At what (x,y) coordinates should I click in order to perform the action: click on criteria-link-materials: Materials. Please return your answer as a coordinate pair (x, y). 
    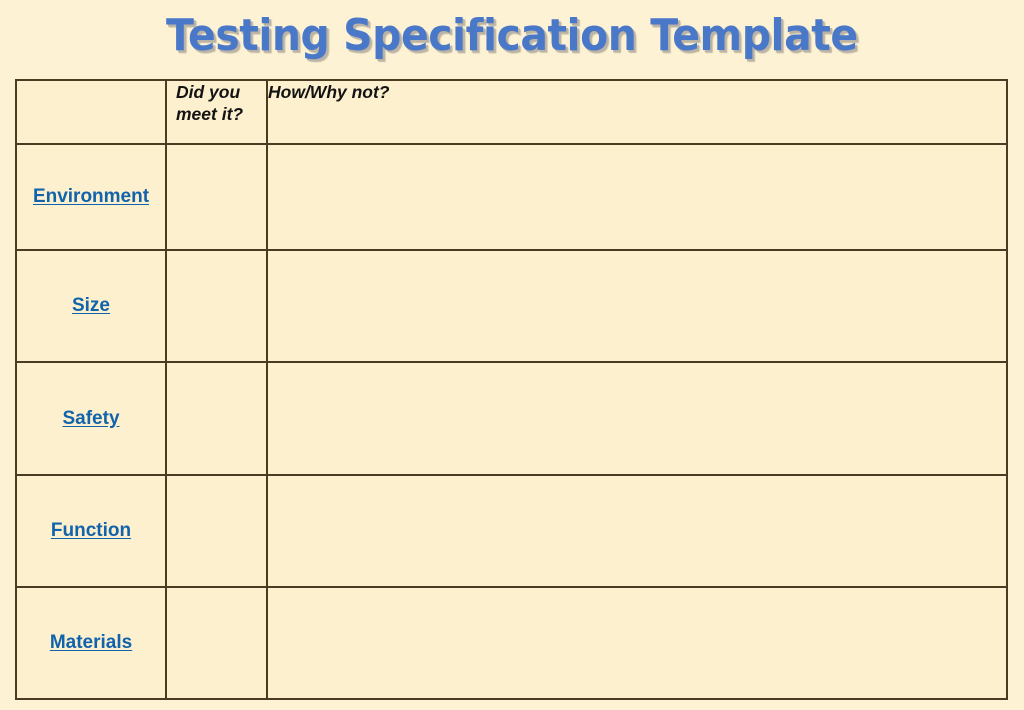
    Looking at the image, I should click on (91, 643).